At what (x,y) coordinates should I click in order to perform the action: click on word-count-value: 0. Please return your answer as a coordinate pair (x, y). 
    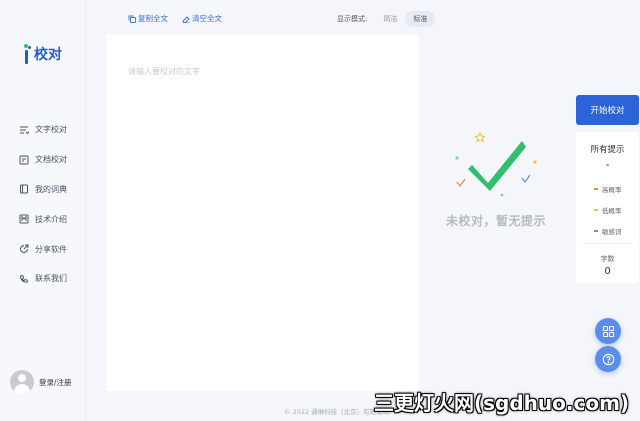
    Looking at the image, I should click on (607, 271).